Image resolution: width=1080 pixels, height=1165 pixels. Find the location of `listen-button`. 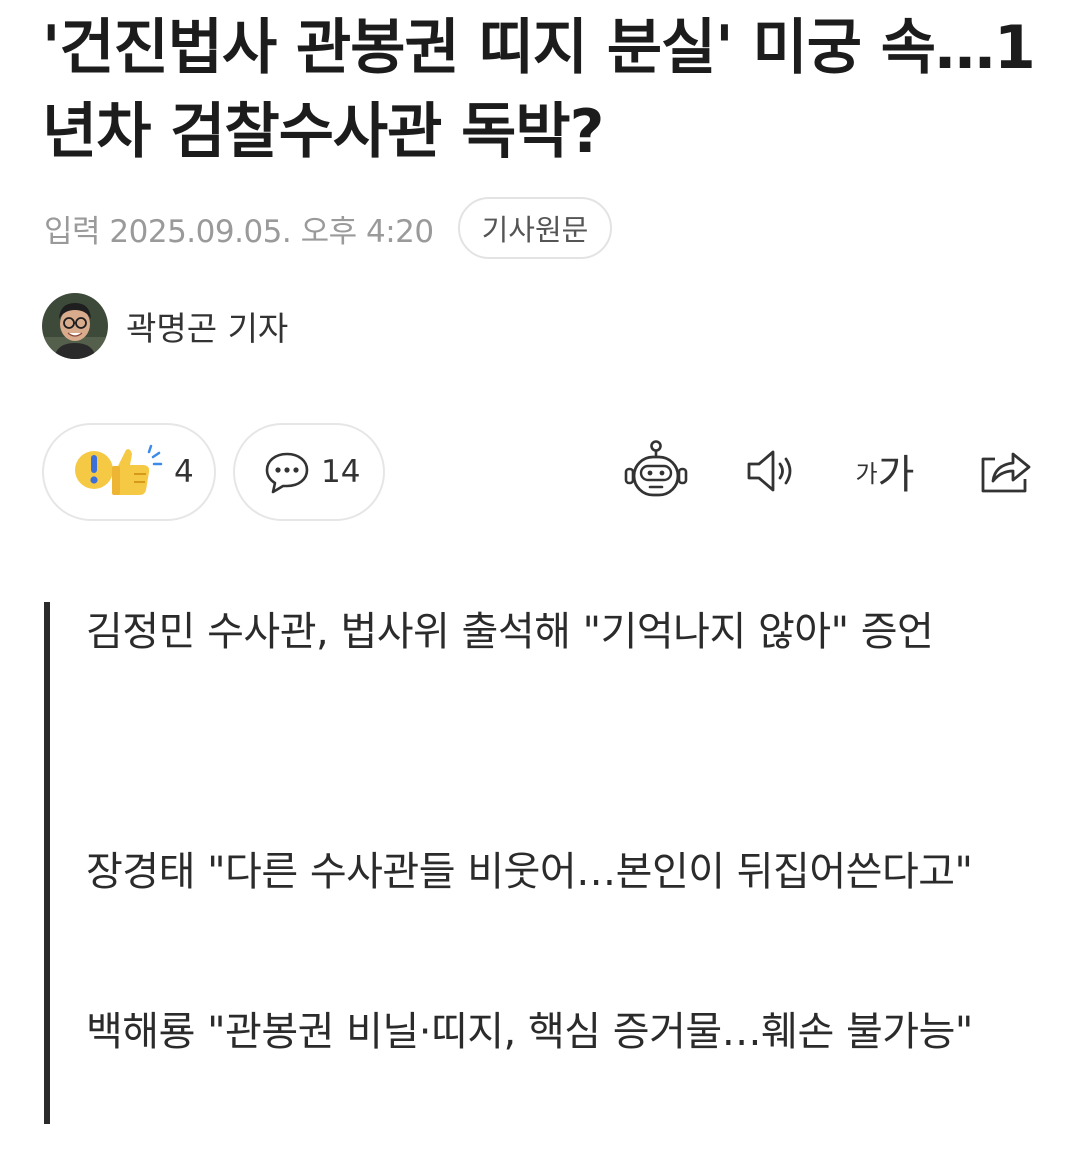

listen-button is located at coordinates (771, 471).